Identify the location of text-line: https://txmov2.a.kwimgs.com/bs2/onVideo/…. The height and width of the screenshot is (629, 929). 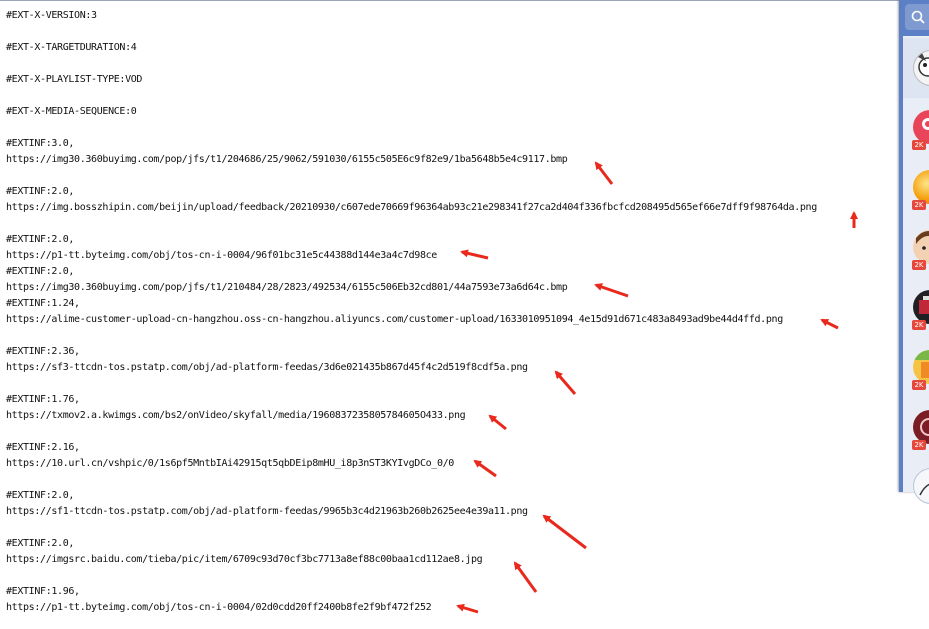
(236, 415).